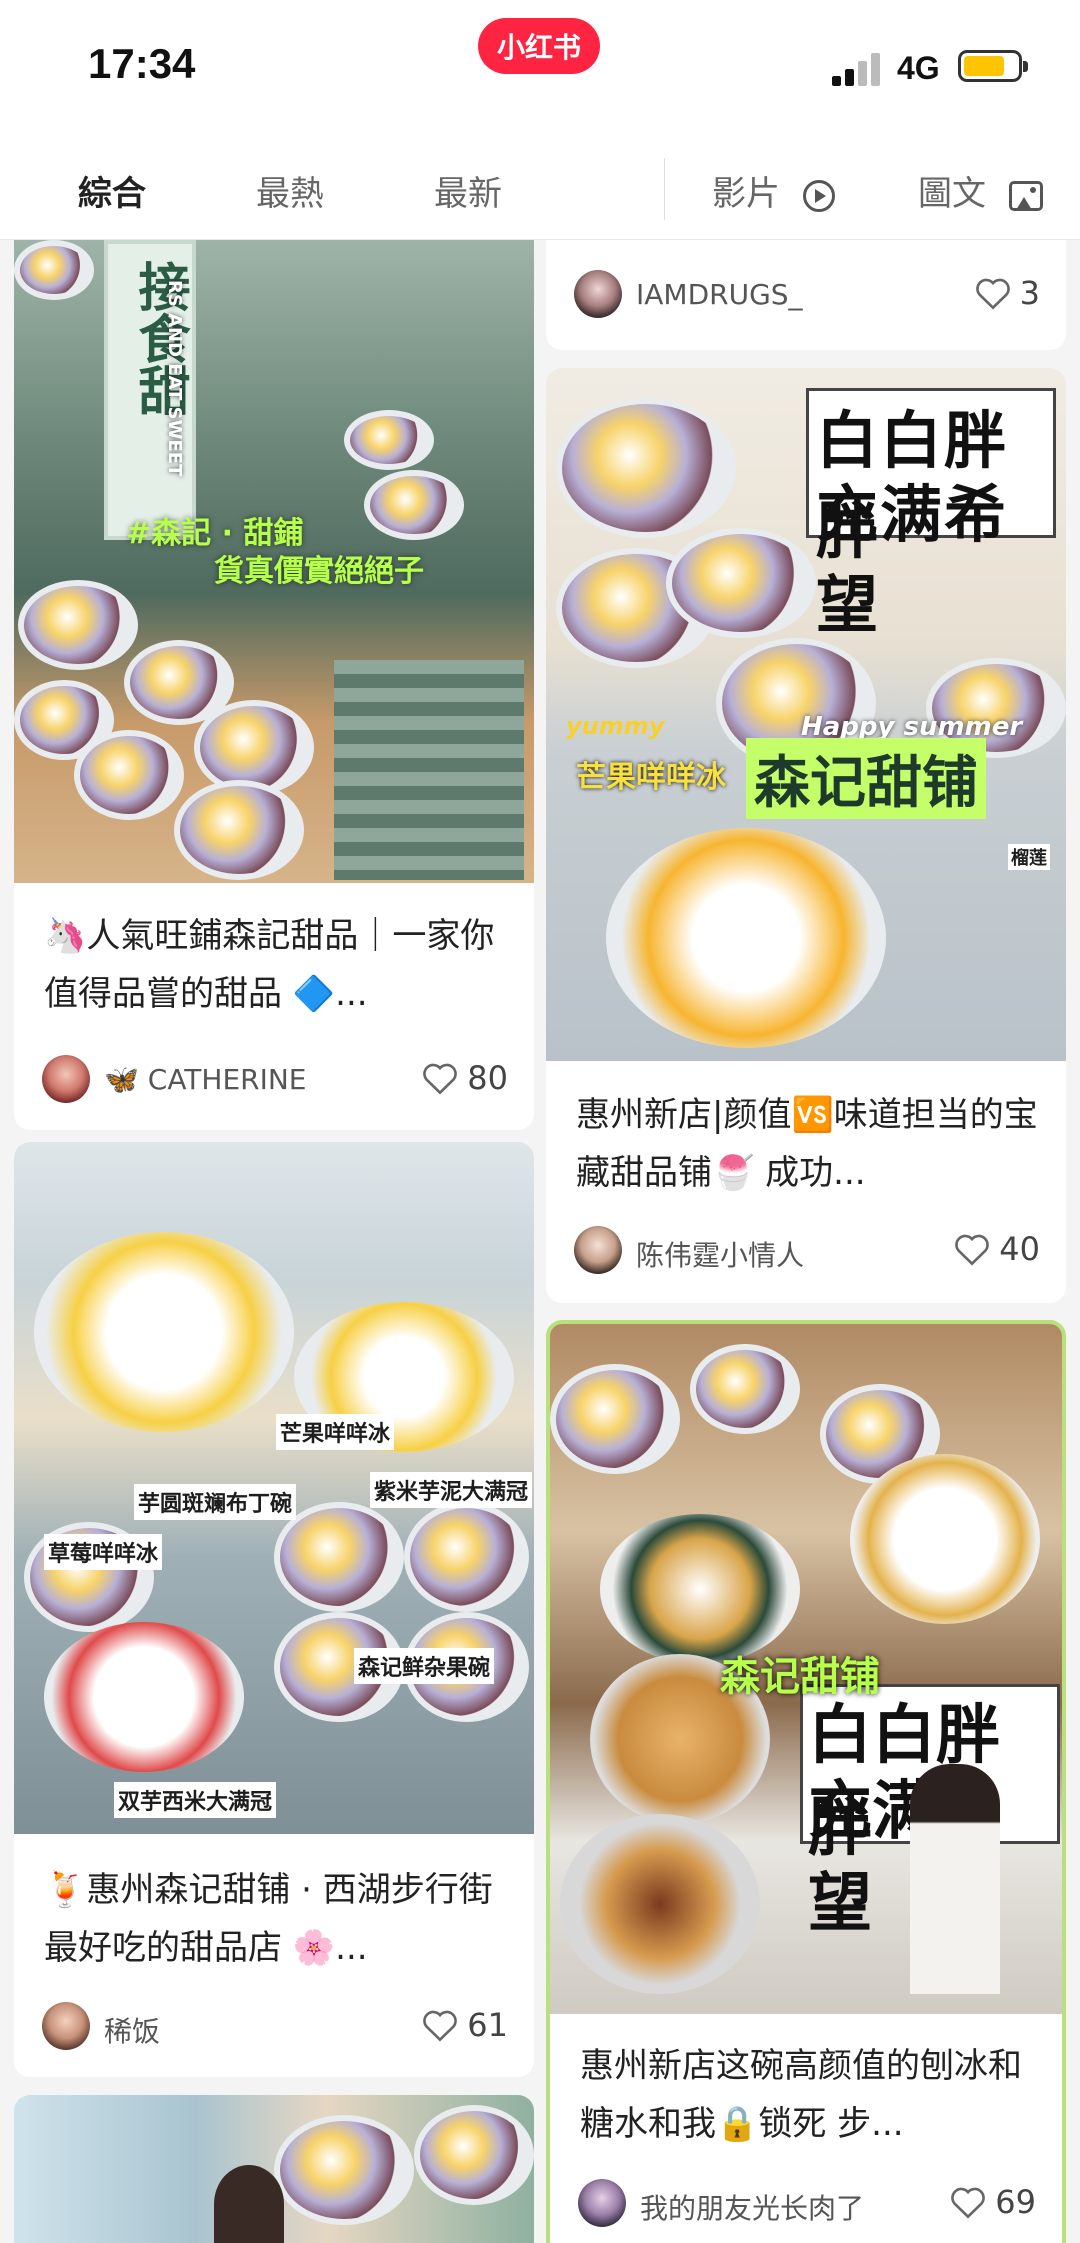  I want to click on like-count: 80, so click(487, 1078).